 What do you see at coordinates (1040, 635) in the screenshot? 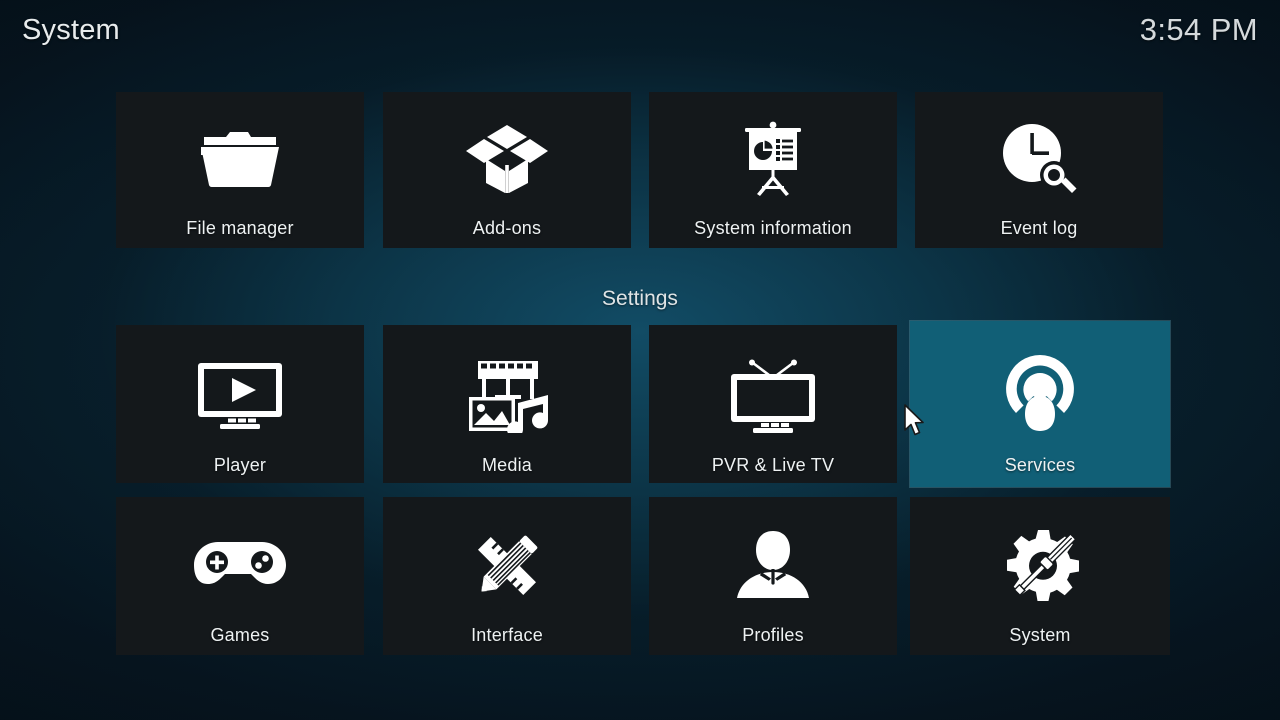
I see `tile-label: System` at bounding box center [1040, 635].